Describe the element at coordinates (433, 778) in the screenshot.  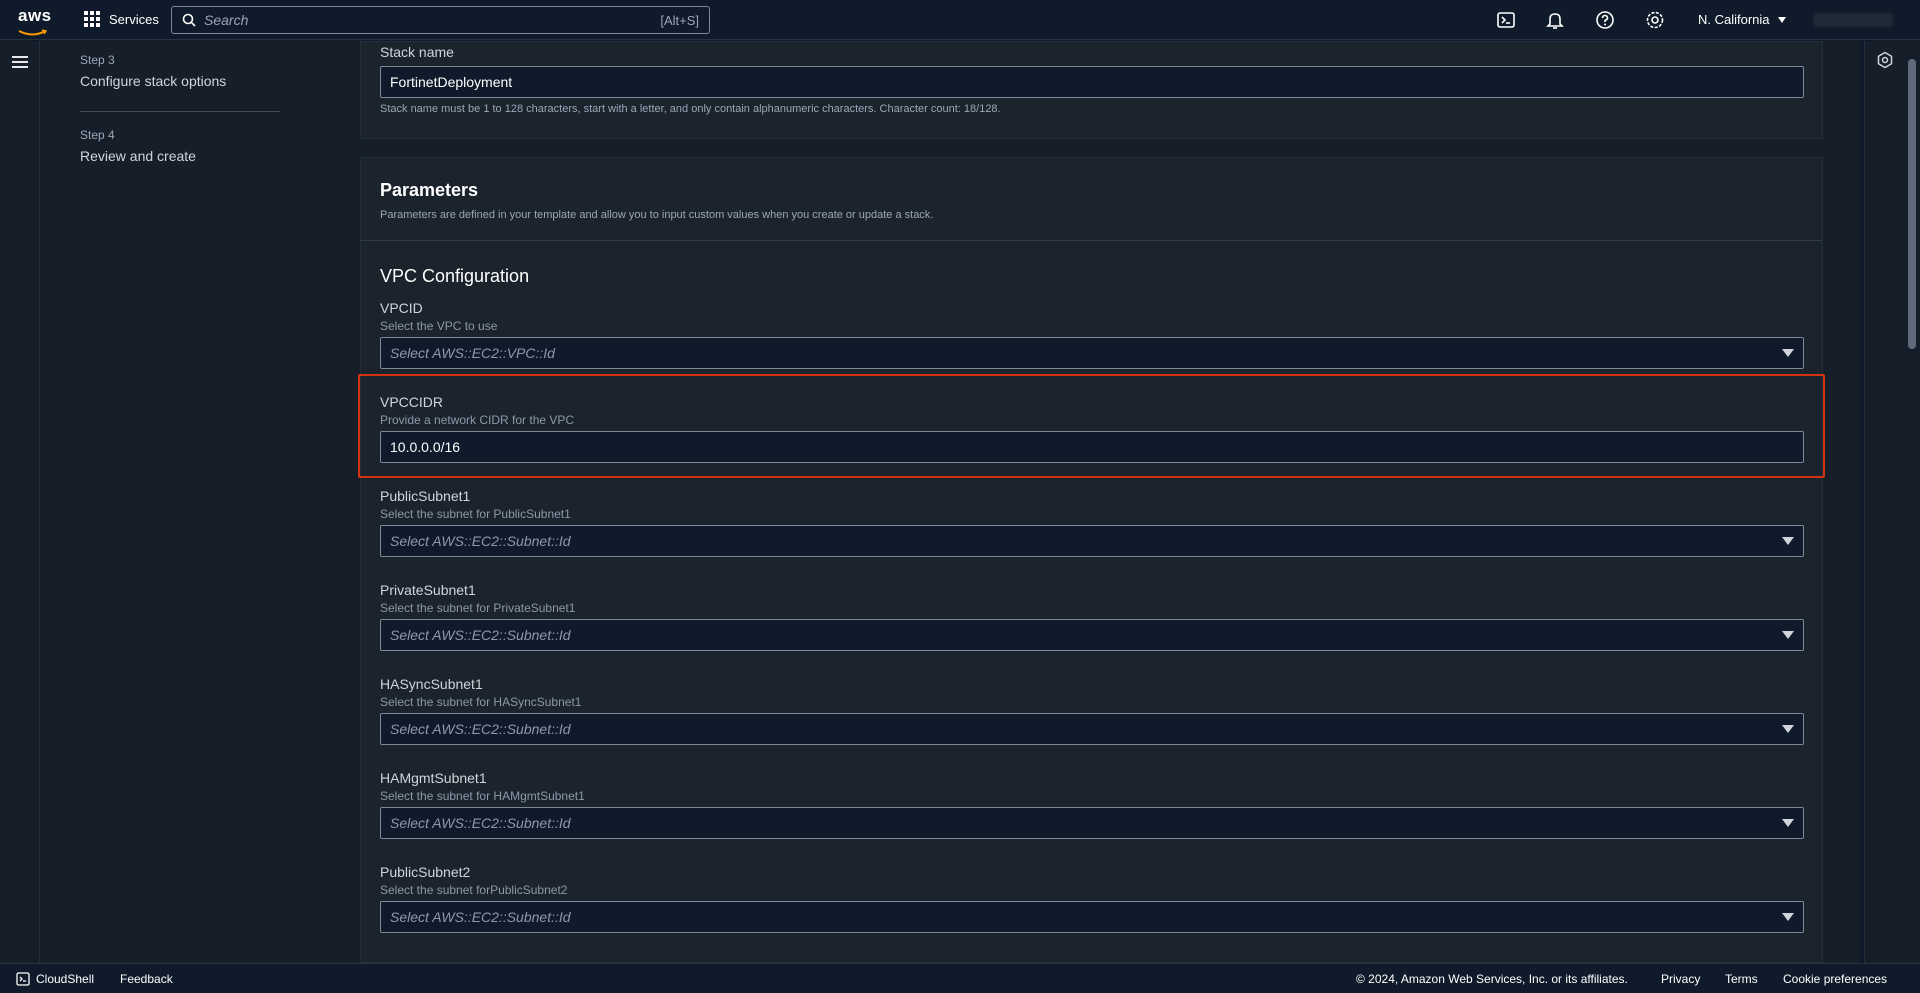
I see `param-label: HAMgmtSubnet1` at that location.